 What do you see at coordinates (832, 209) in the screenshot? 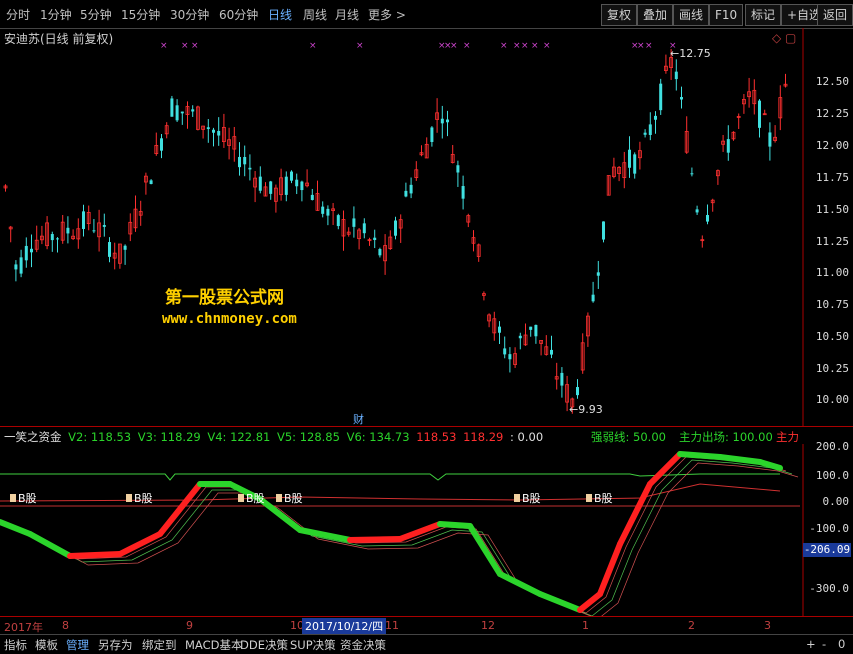
I see `price-label: 11.50` at bounding box center [832, 209].